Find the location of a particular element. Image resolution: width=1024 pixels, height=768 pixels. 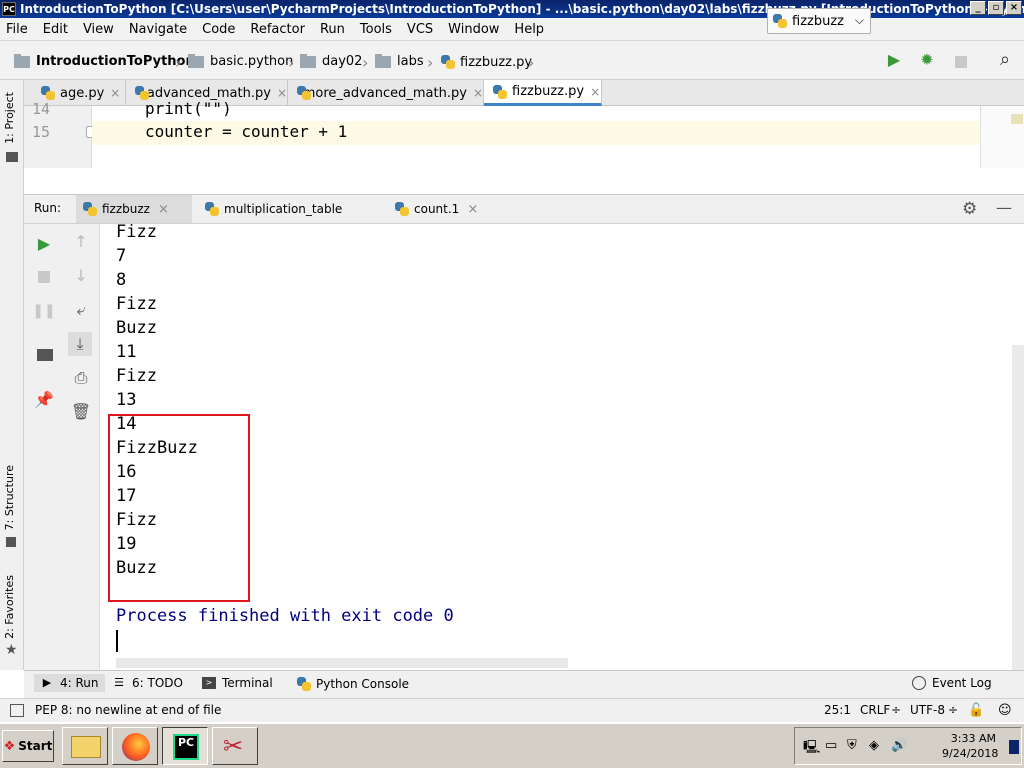

folder-icon is located at coordinates (12, 157).